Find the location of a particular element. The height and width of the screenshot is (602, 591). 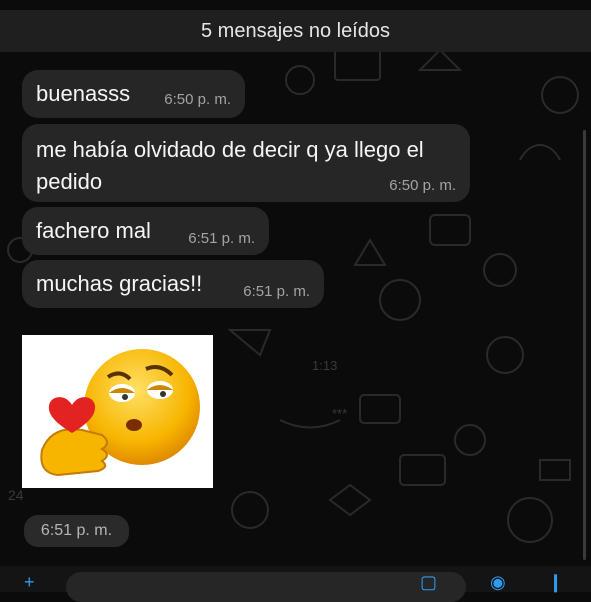

kissing-emoji-sticker is located at coordinates (117, 411).